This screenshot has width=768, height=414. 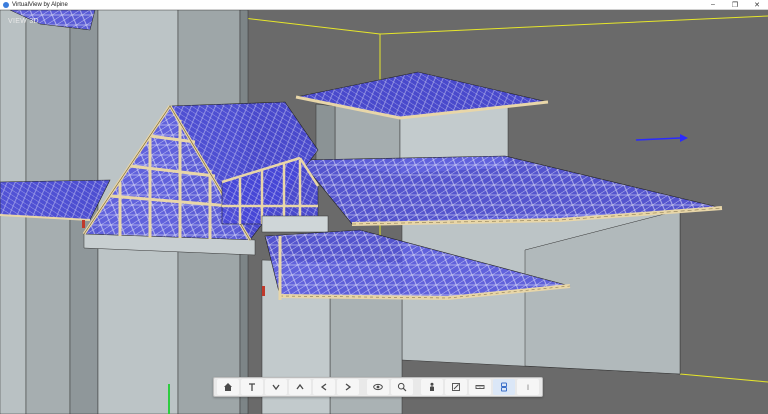 I want to click on zoom-icon, so click(x=402, y=387).